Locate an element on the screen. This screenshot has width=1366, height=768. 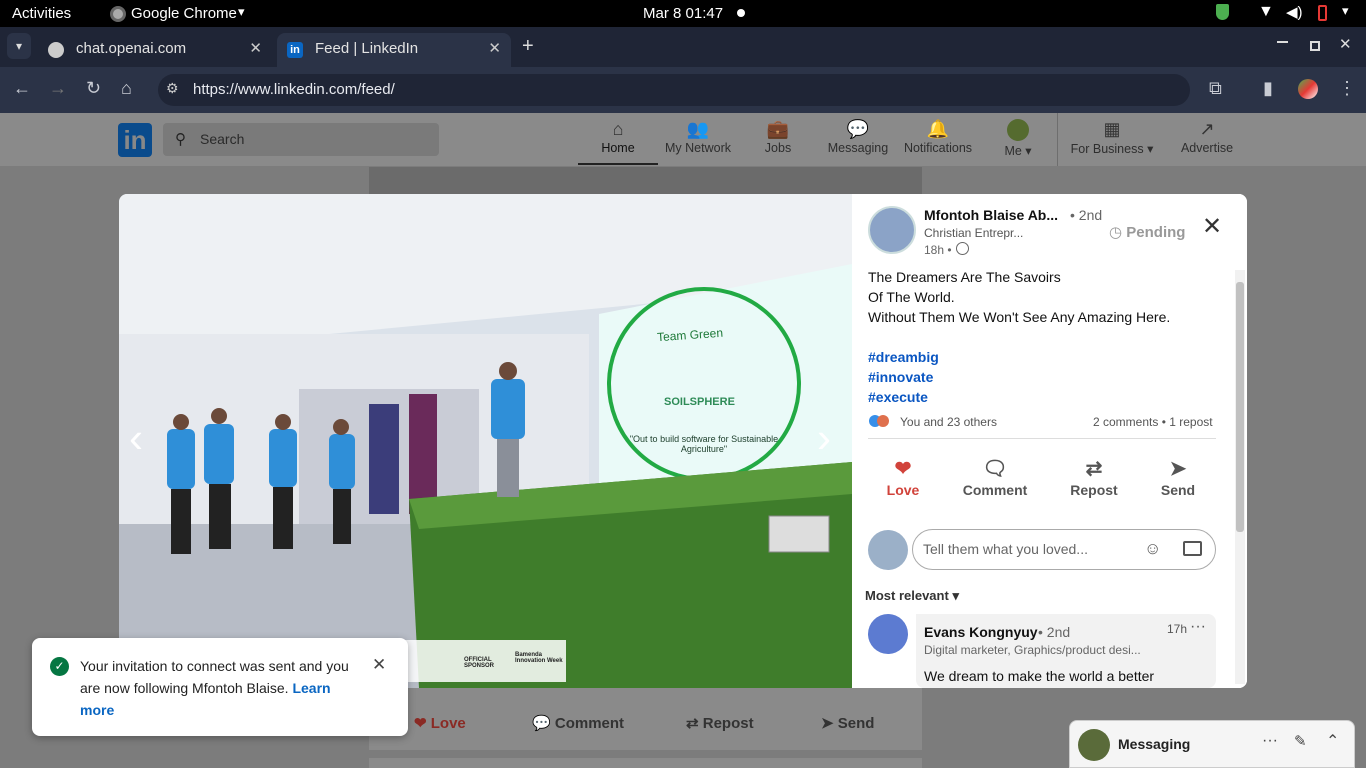
love-reaction-icon is located at coordinates (883, 421).